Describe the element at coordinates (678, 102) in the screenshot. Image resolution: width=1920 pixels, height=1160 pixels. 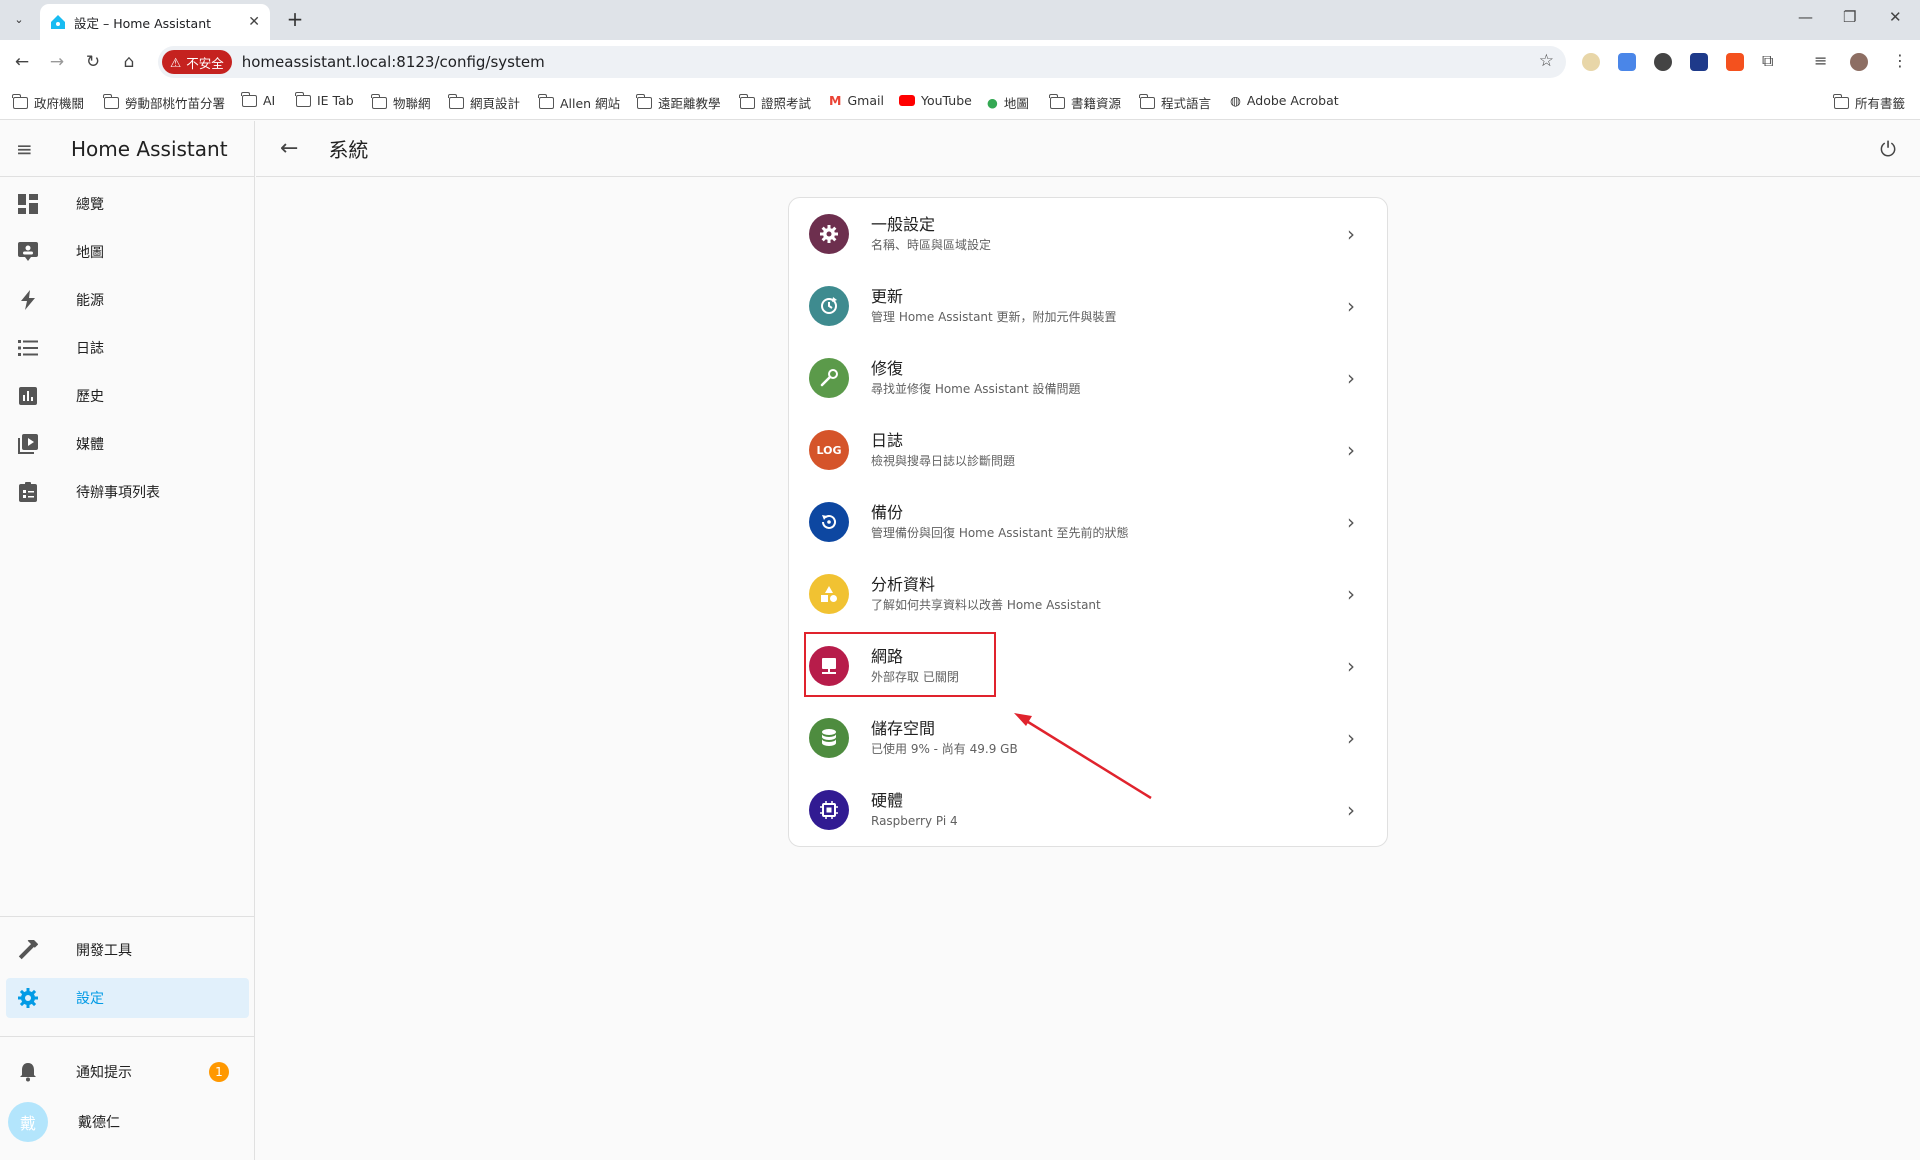
I see `bookmark-folder: 遠距離教學` at that location.